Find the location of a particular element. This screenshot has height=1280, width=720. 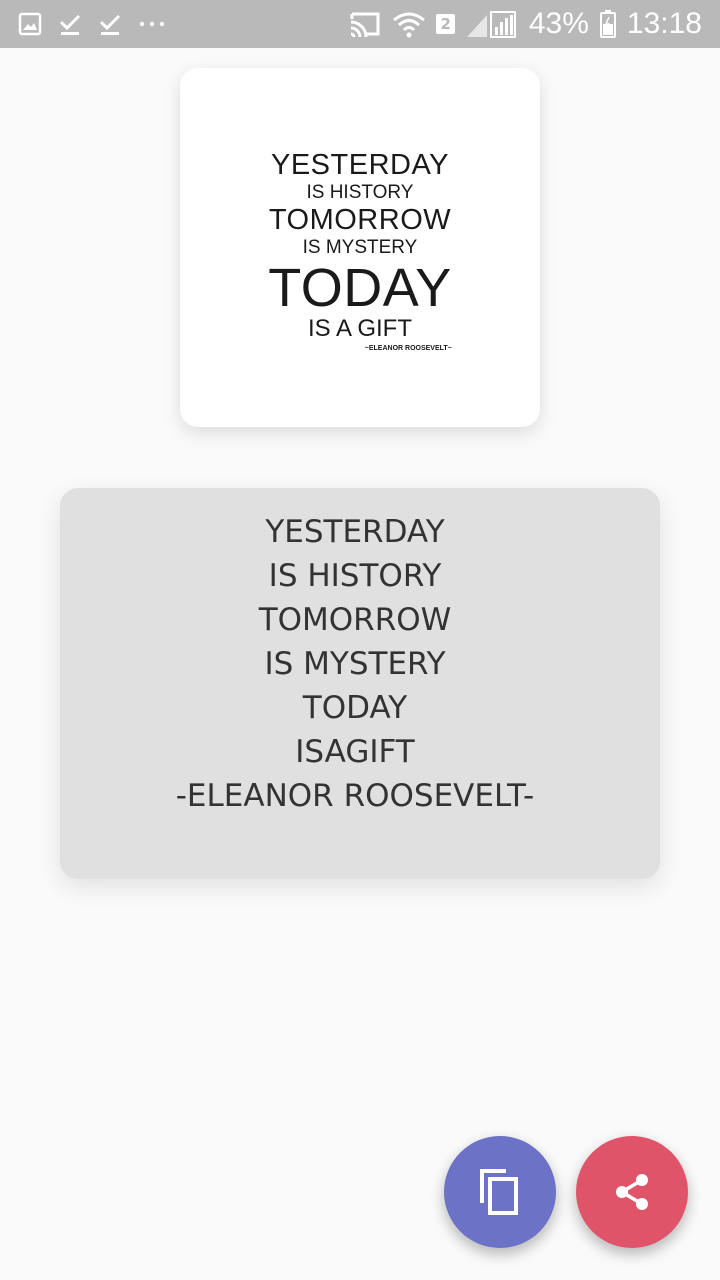

quote-image-author: ~ELEANOR ROOSEVELT~ is located at coordinates (408, 348).